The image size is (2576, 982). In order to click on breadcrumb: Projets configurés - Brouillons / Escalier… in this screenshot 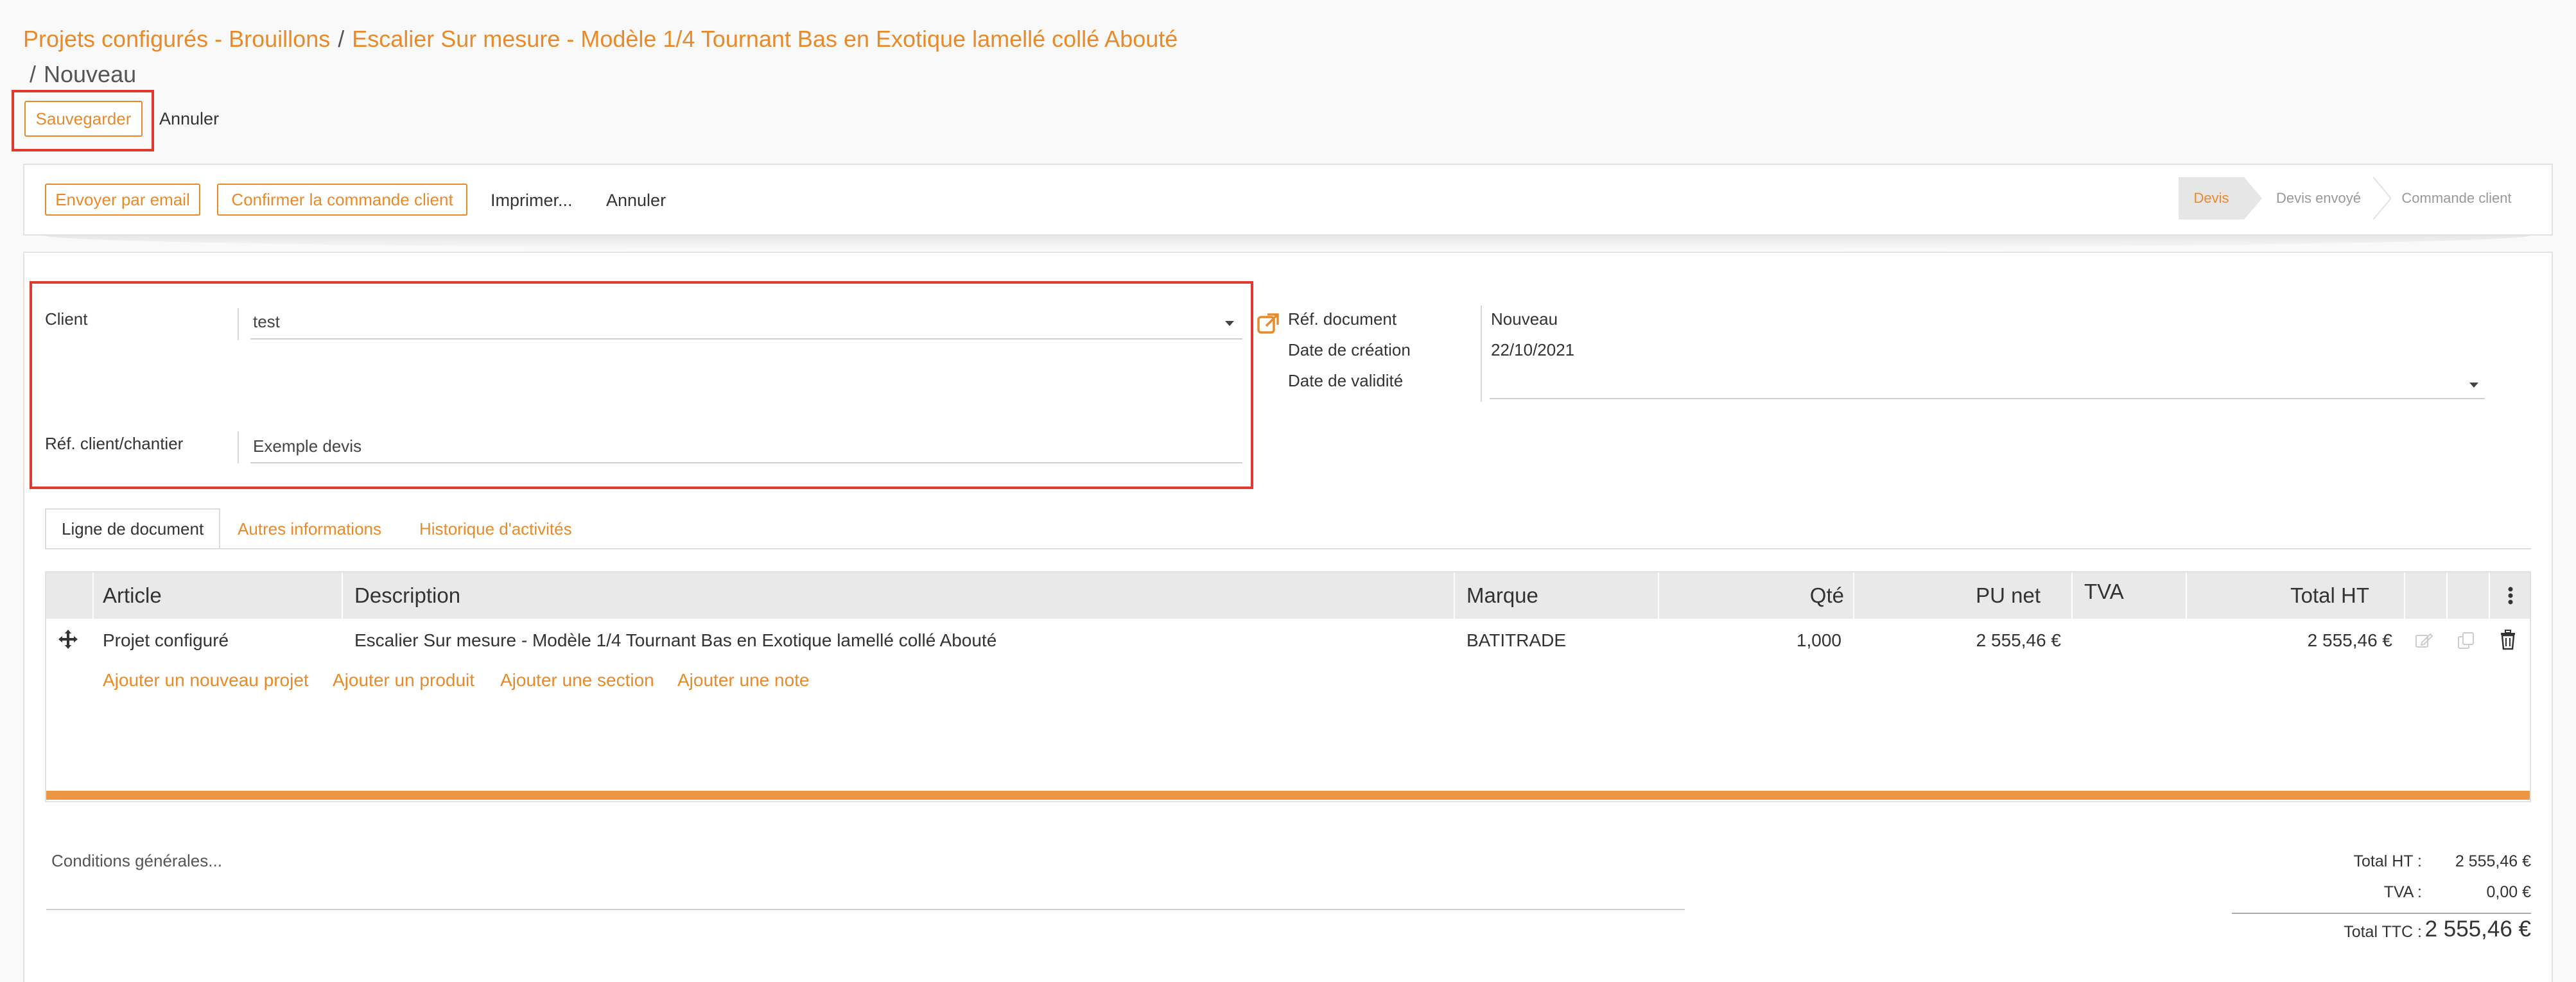, I will do `click(600, 40)`.